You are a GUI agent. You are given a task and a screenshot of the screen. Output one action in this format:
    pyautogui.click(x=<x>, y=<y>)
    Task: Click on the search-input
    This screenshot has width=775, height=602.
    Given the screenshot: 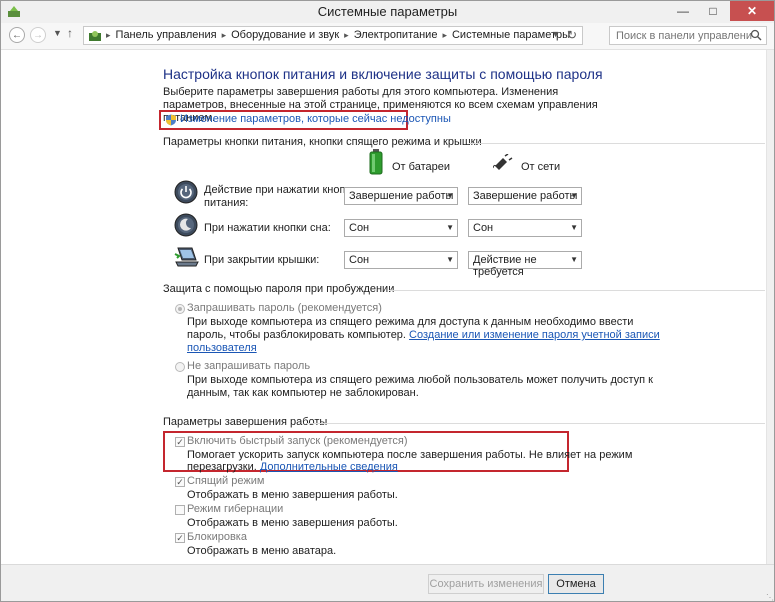 What is the action you would take?
    pyautogui.click(x=681, y=35)
    